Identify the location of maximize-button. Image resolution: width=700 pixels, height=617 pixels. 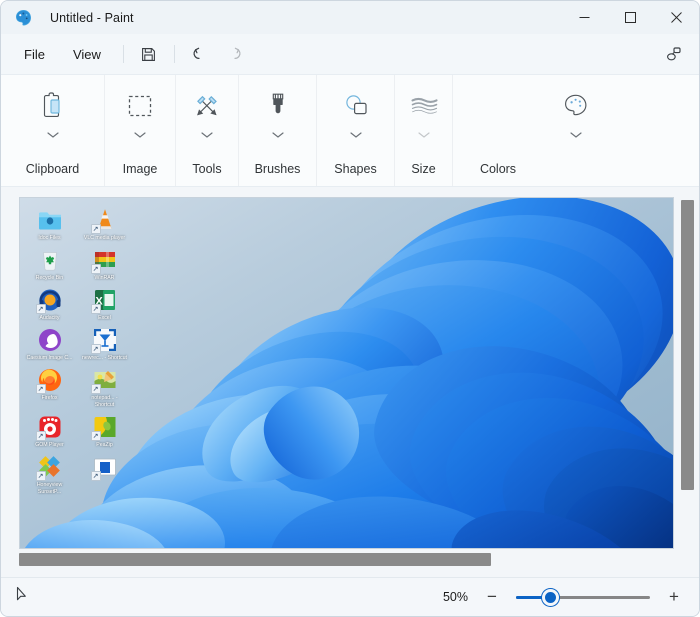
(630, 17).